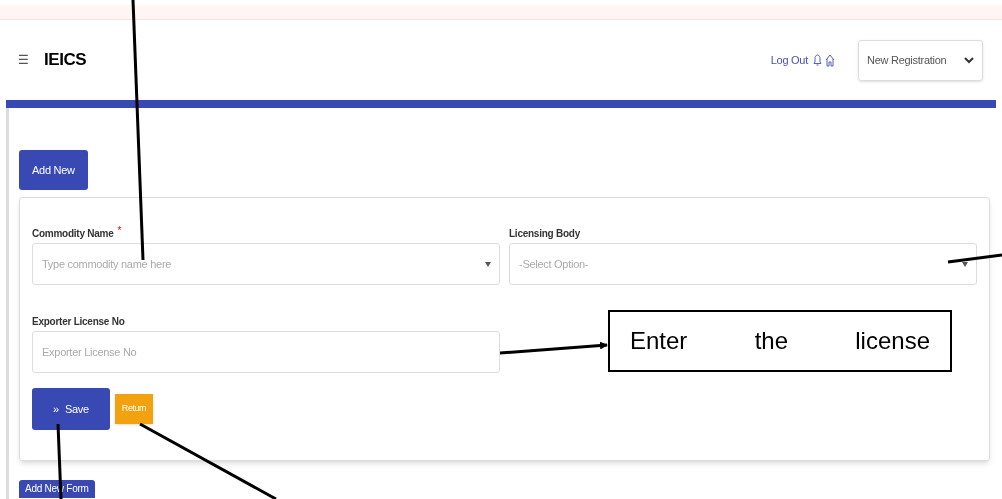  What do you see at coordinates (544, 234) in the screenshot?
I see `field-label: Licensing Body` at bounding box center [544, 234].